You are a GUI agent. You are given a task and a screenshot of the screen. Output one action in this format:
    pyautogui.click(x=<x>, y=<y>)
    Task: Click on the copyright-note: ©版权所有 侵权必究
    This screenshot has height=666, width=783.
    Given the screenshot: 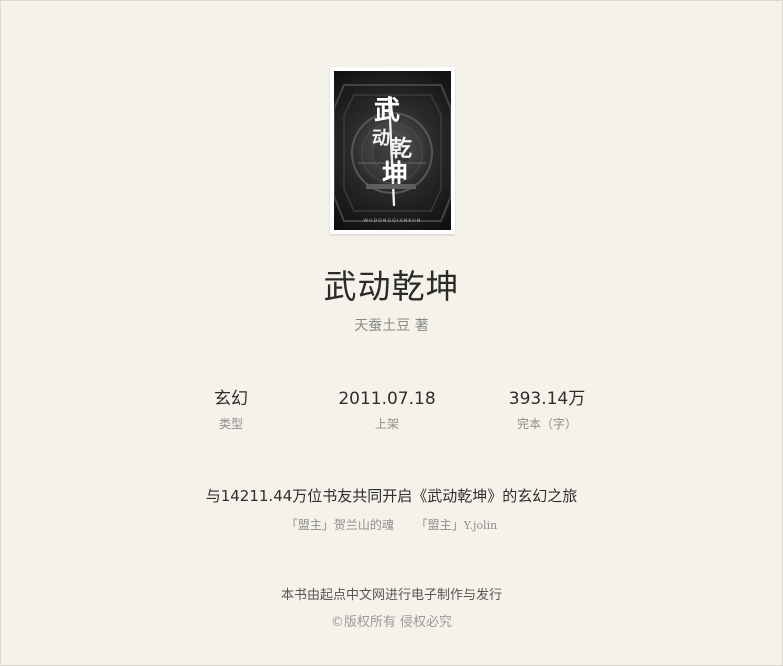 What is the action you would take?
    pyautogui.click(x=391, y=622)
    